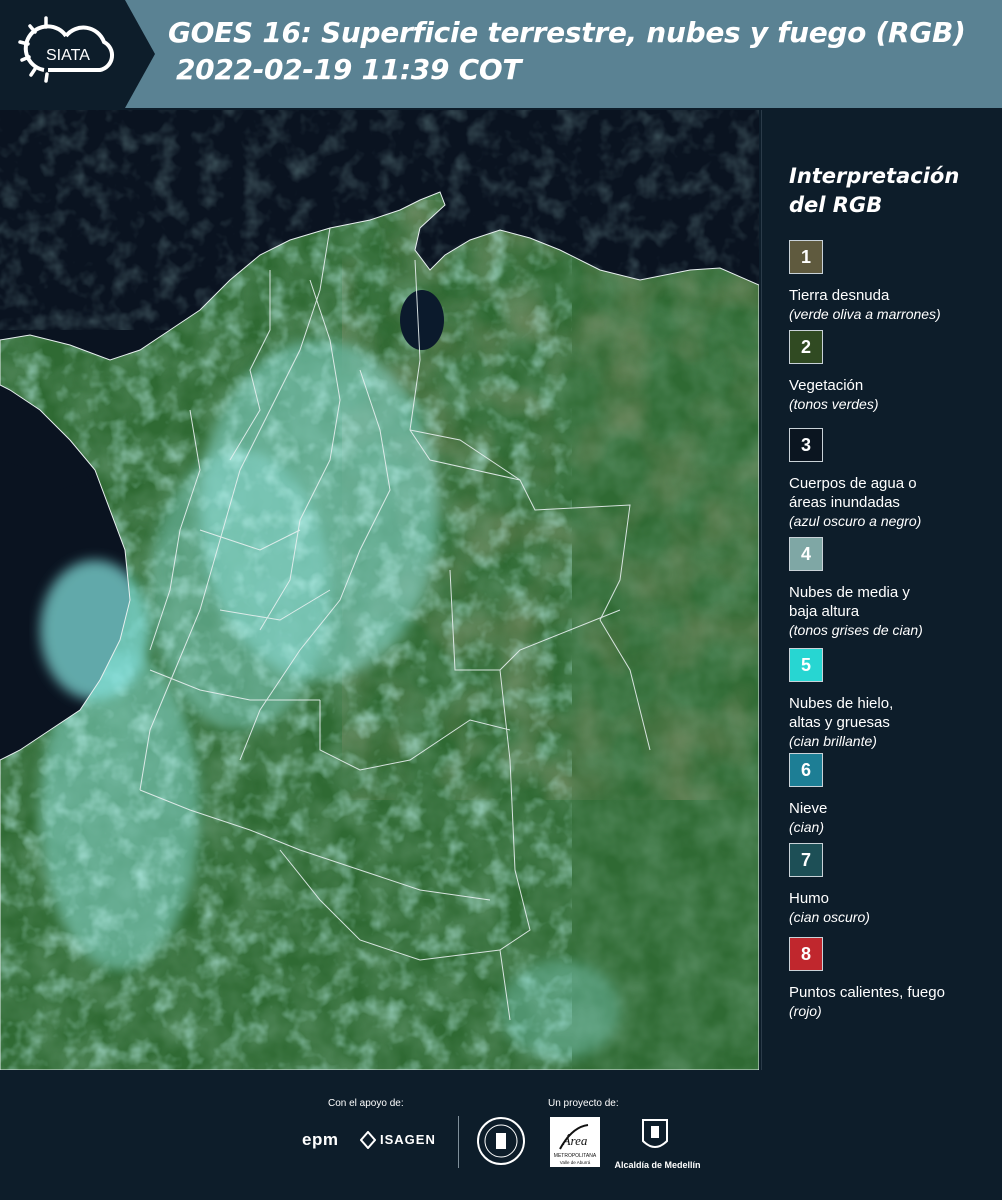 Image resolution: width=1002 pixels, height=1200 pixels. I want to click on svg-text: SIATA, so click(68, 55).